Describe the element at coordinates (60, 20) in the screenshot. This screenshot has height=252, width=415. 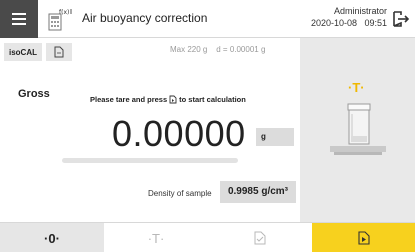
I see `calculator-app-icon: f(x)` at that location.